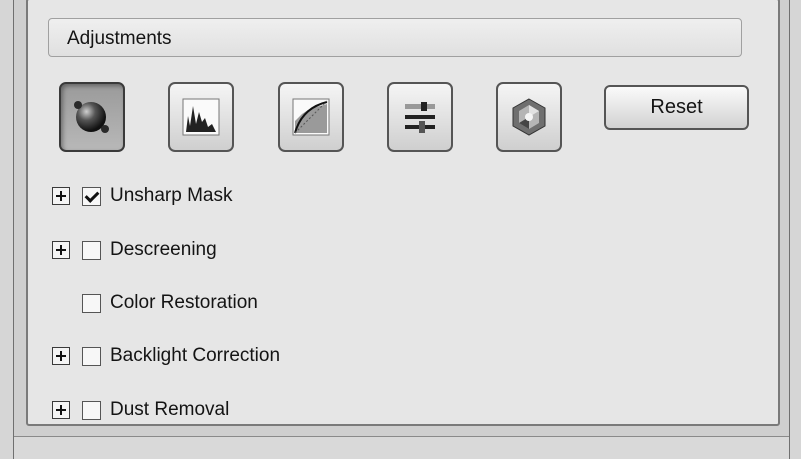 The image size is (801, 459). I want to click on descreening-label: Descreening, so click(163, 250).